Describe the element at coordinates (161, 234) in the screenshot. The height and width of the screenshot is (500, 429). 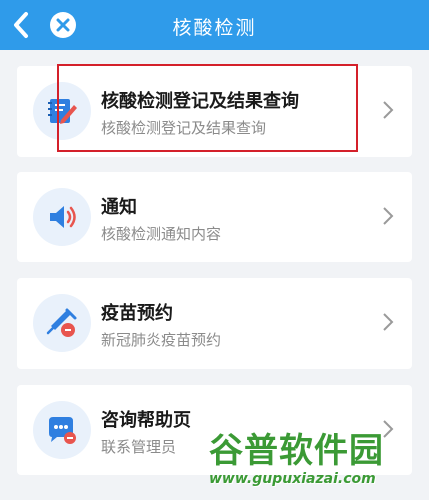
I see `item-subtitle: 核酸检测通知内容` at that location.